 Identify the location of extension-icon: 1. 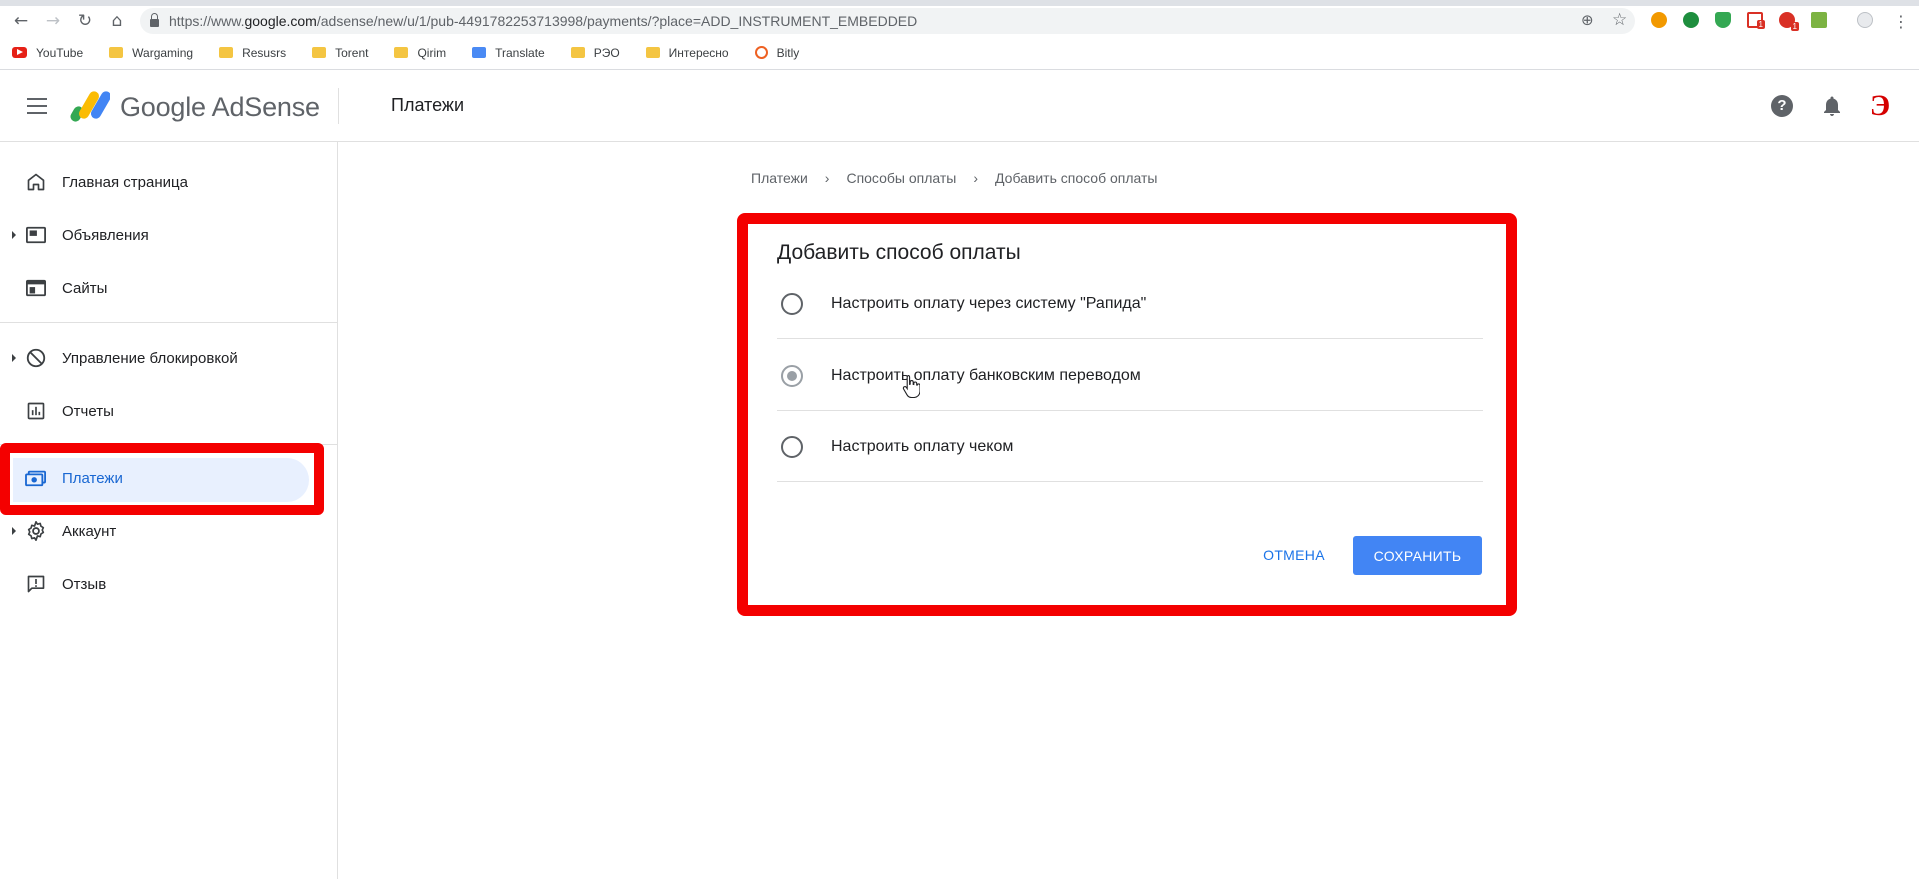
(1789, 21).